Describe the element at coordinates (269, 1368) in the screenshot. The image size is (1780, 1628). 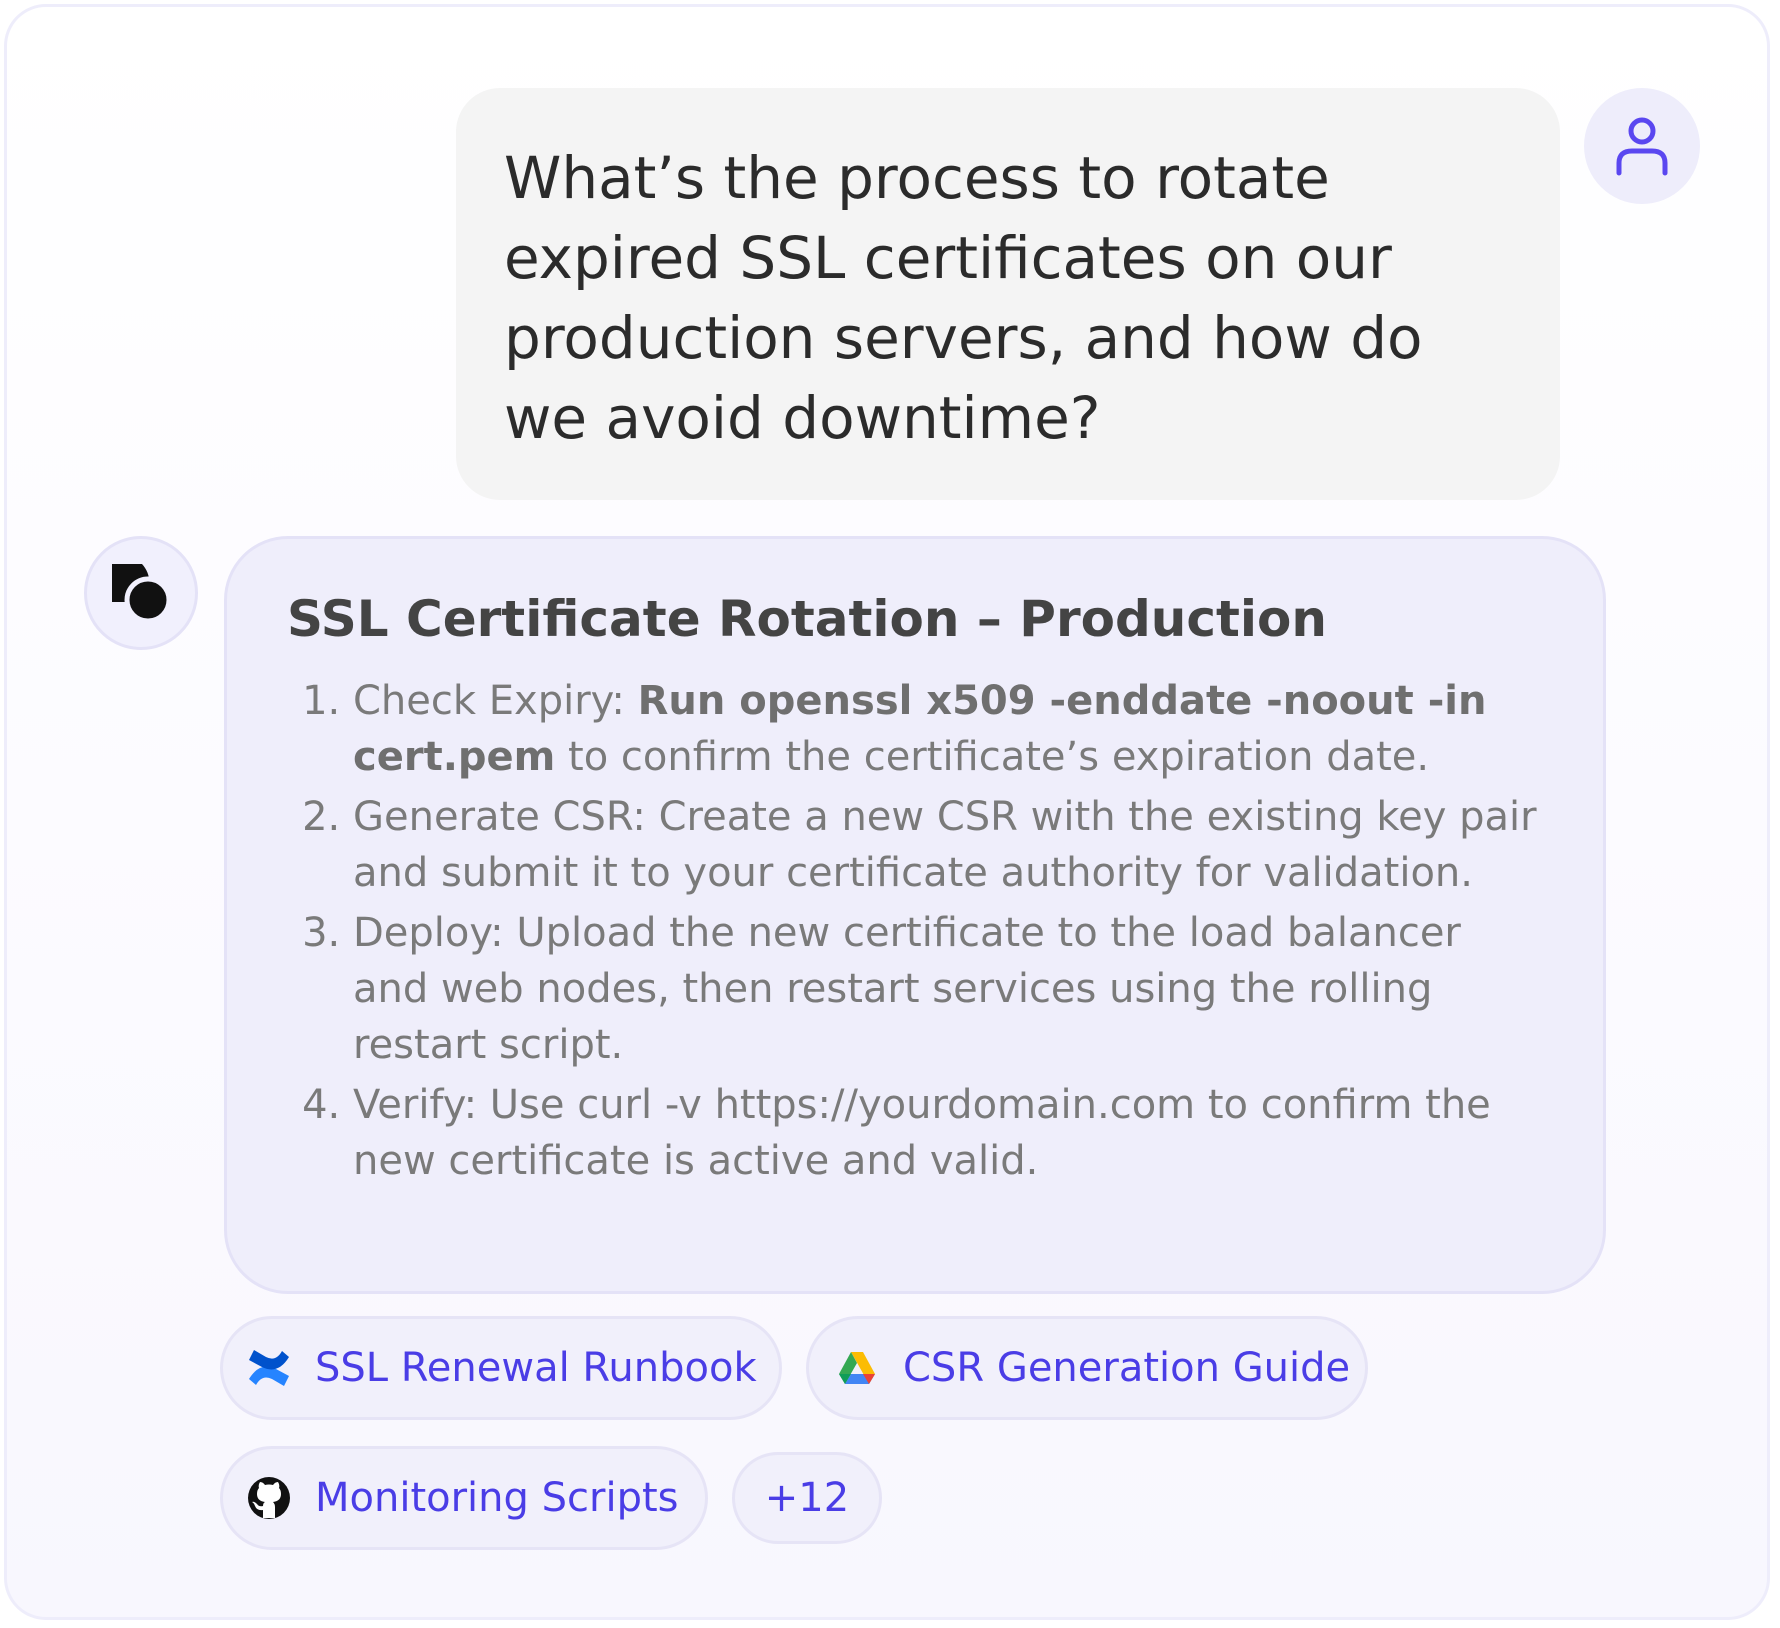
I see `confluence-icon` at that location.